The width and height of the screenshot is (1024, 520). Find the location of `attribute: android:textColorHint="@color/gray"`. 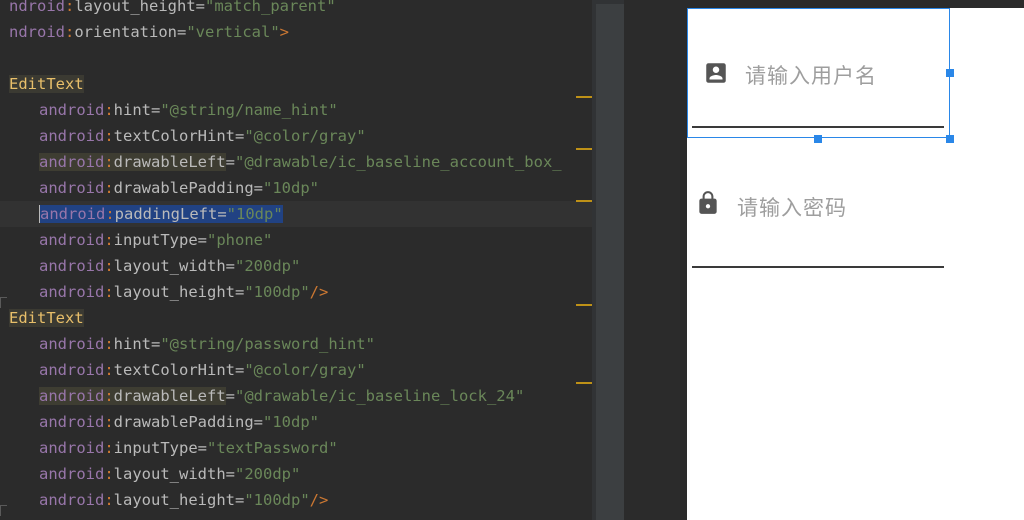

attribute: android:textColorHint="@color/gray" is located at coordinates (202, 370).